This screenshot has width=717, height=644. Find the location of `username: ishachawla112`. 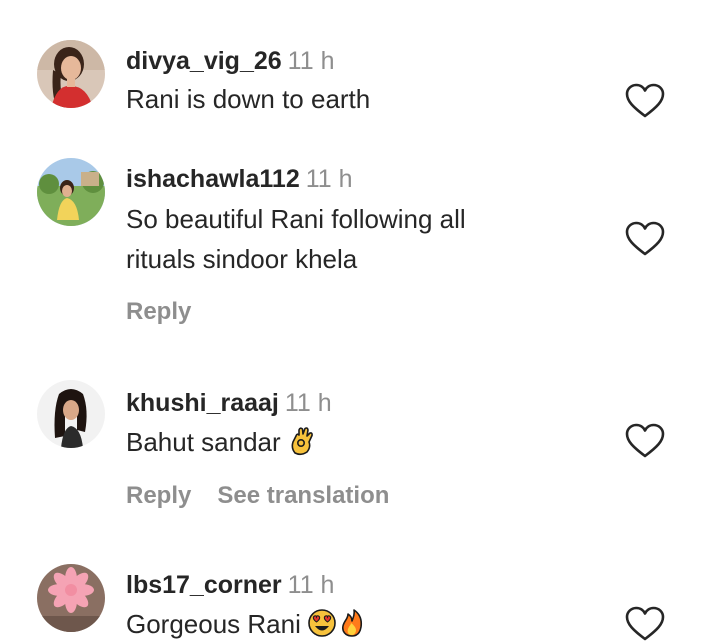

username: ishachawla112 is located at coordinates (213, 179).